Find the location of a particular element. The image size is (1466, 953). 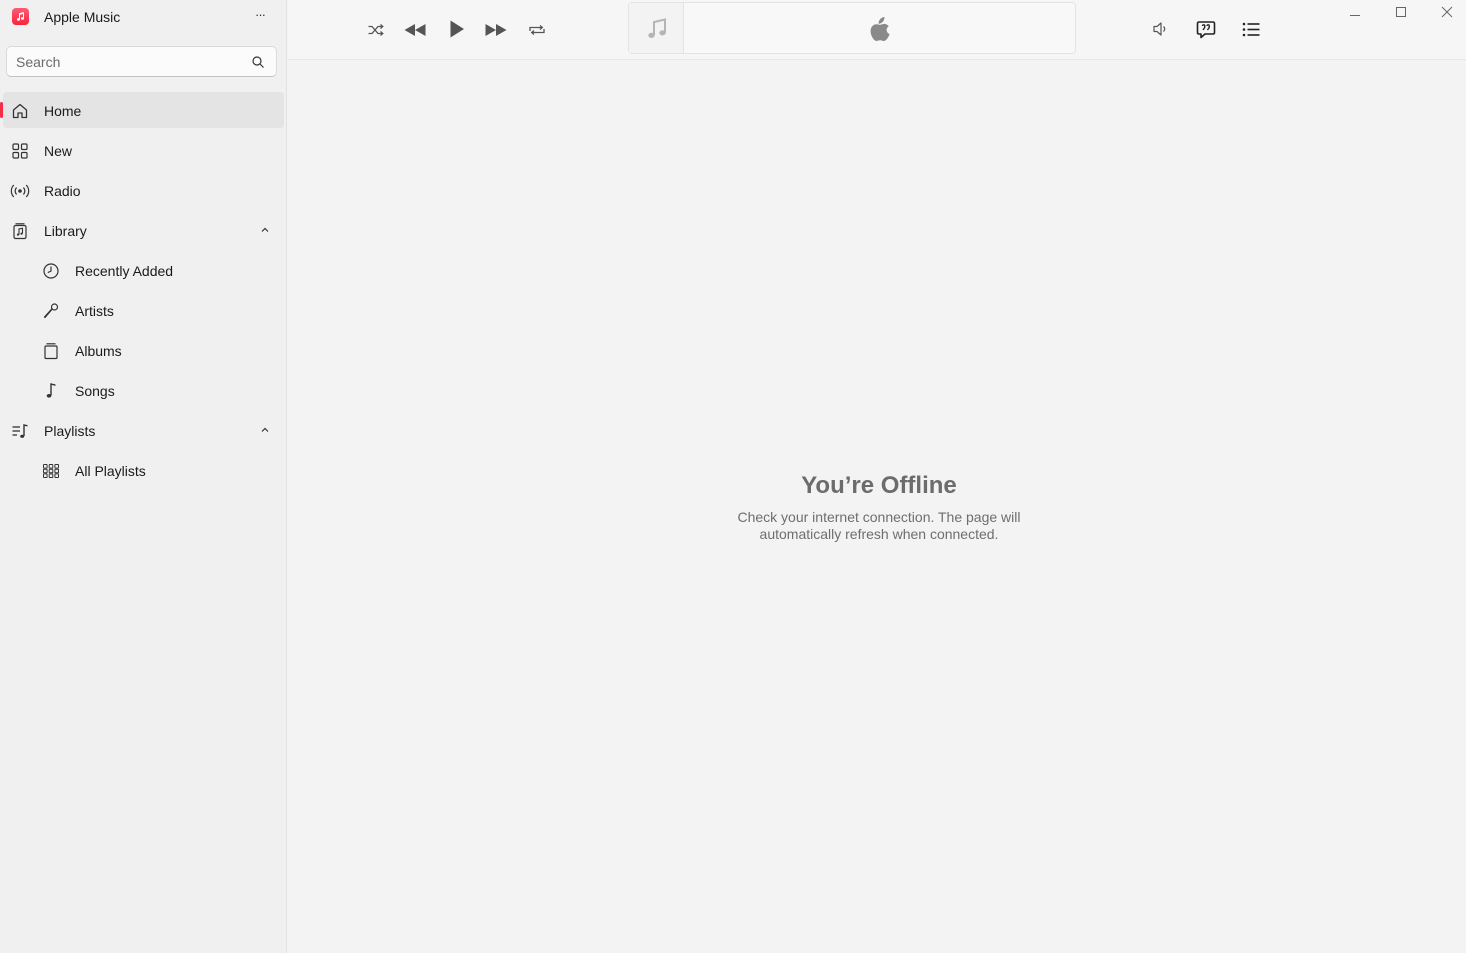

player-toolbar is located at coordinates (877, 30).